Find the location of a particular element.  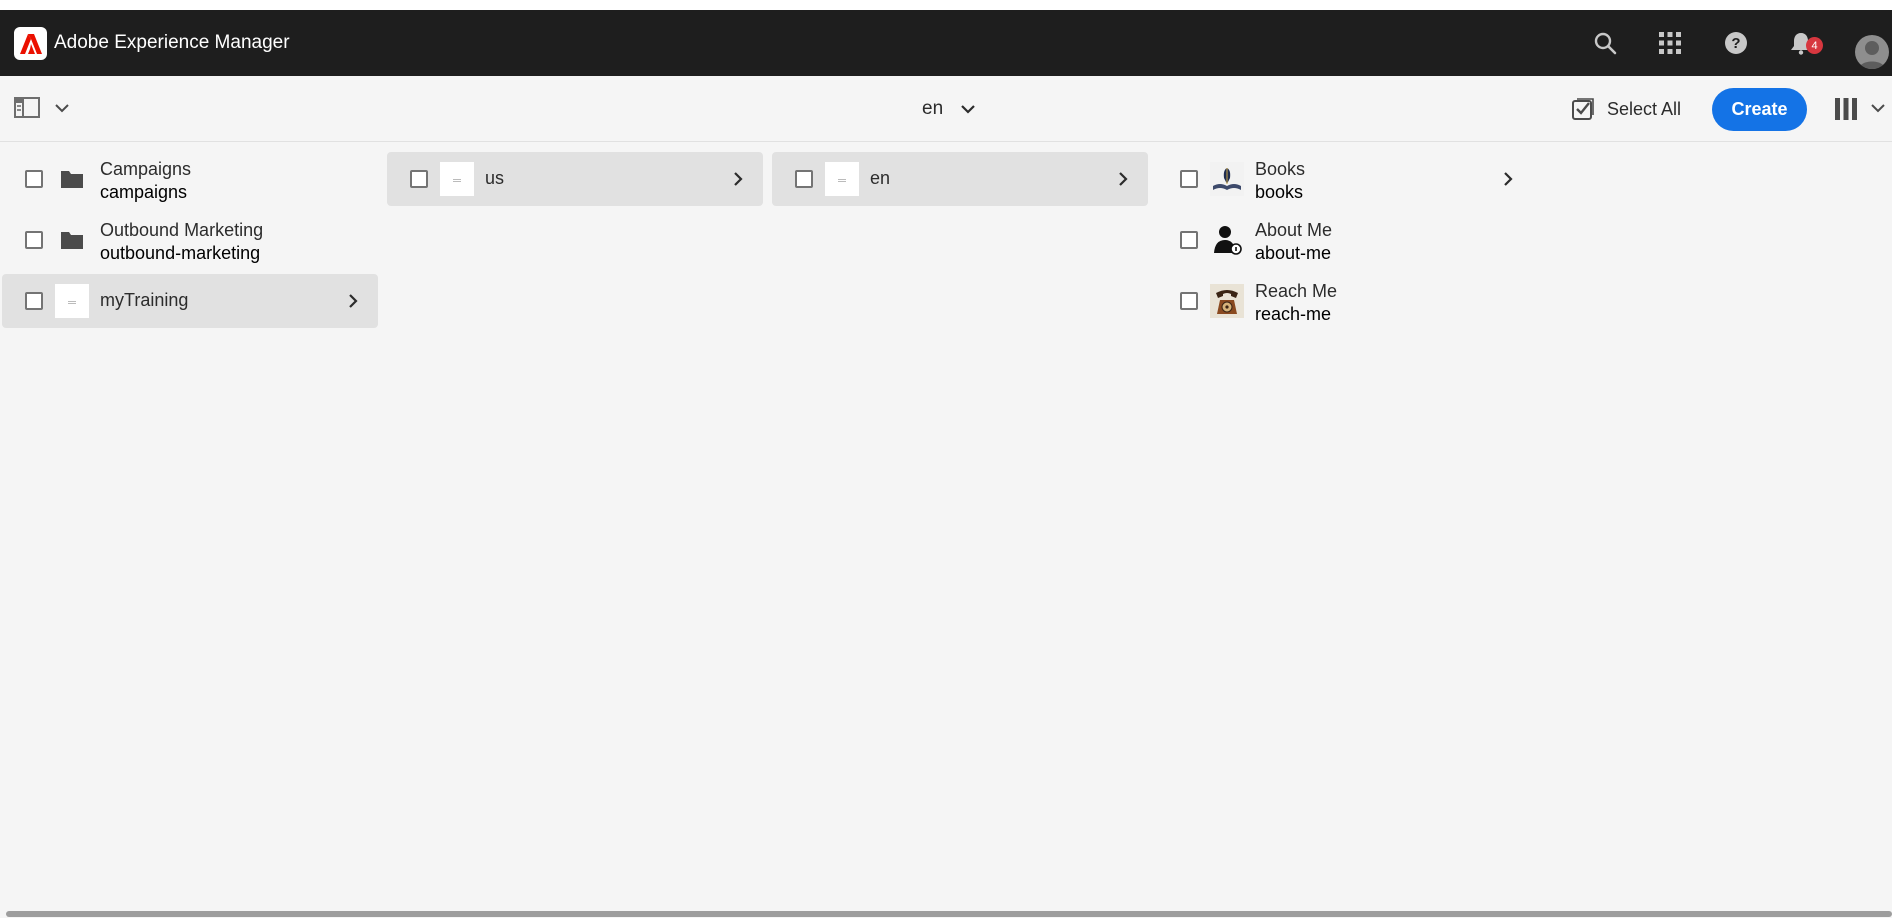

window-top-strip is located at coordinates (946, 5).